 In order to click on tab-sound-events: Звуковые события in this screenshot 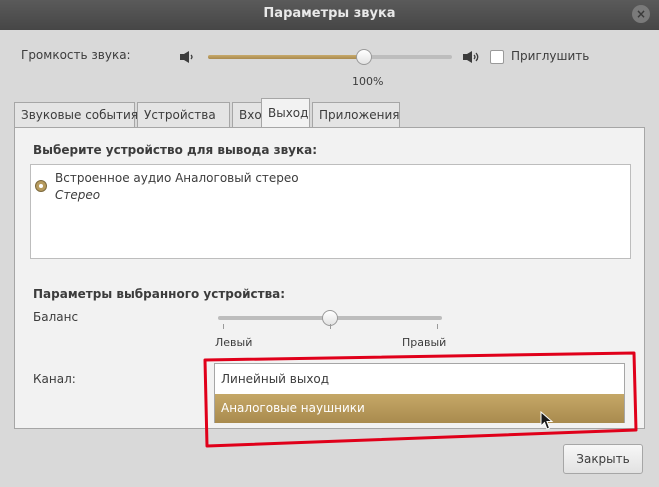, I will do `click(76, 115)`.